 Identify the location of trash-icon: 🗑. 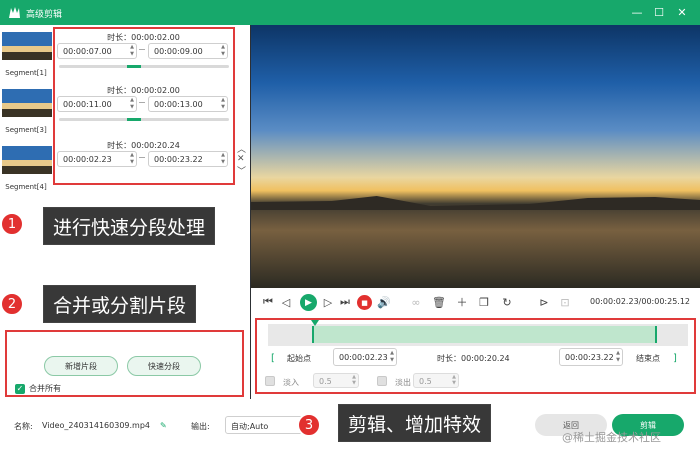
(439, 302).